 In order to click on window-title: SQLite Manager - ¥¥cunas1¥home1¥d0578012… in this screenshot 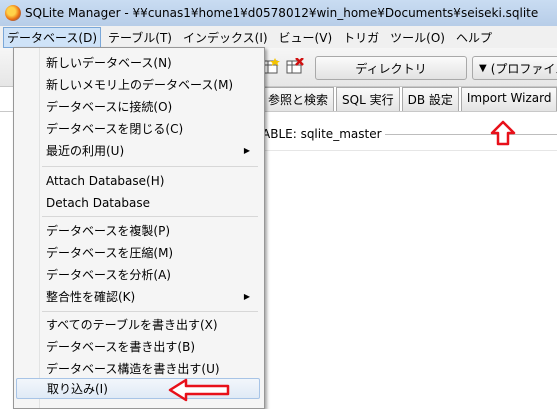, I will do `click(282, 13)`.